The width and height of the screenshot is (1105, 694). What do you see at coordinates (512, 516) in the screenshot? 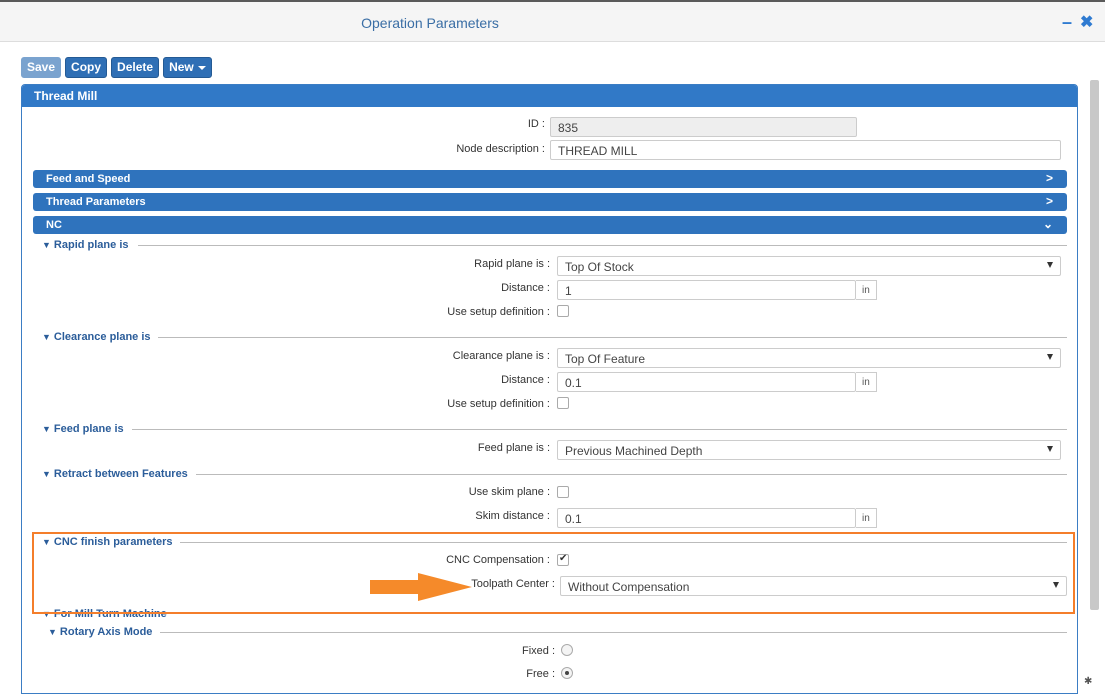
I see `skim-distance-label: Skim distance :` at bounding box center [512, 516].